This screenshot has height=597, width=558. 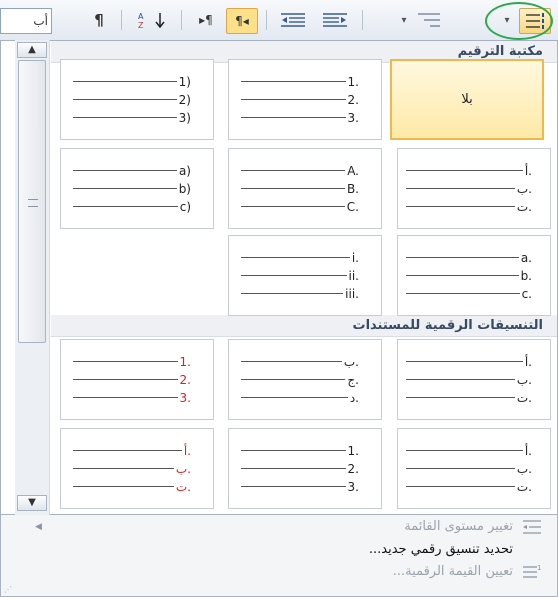 What do you see at coordinates (184, 99) in the screenshot?
I see `number-label: 2)` at bounding box center [184, 99].